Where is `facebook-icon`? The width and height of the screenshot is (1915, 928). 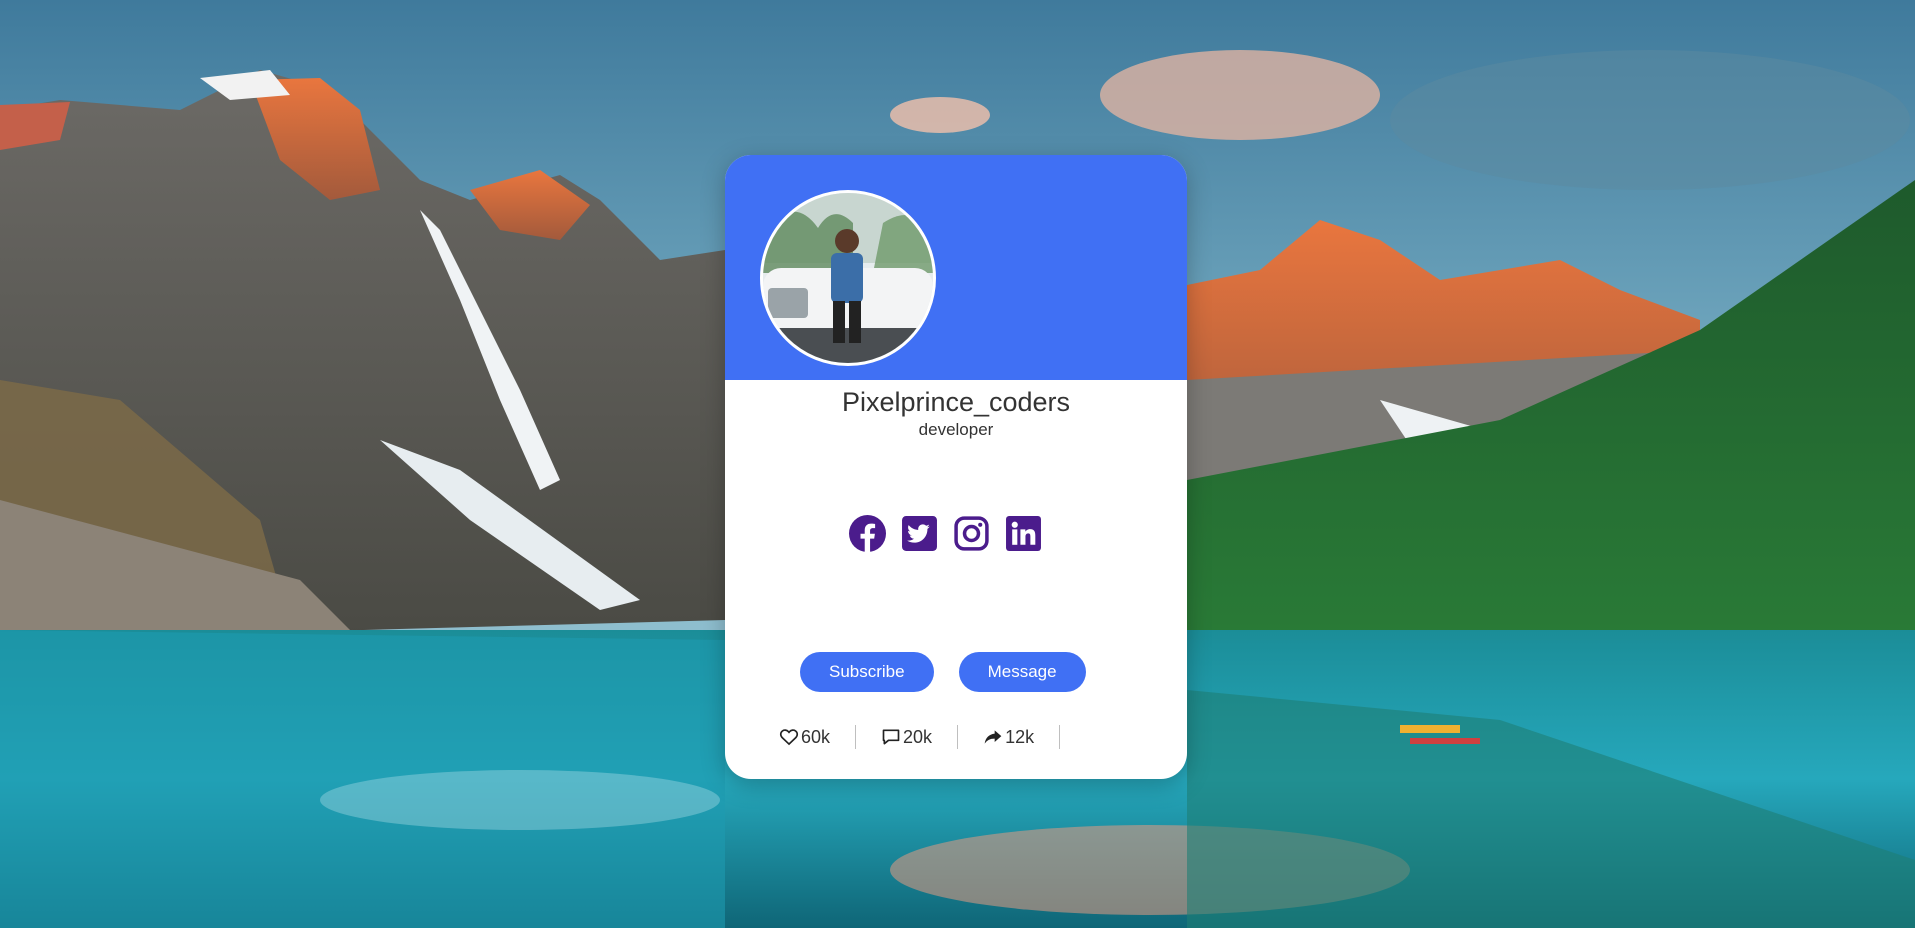 facebook-icon is located at coordinates (867, 533).